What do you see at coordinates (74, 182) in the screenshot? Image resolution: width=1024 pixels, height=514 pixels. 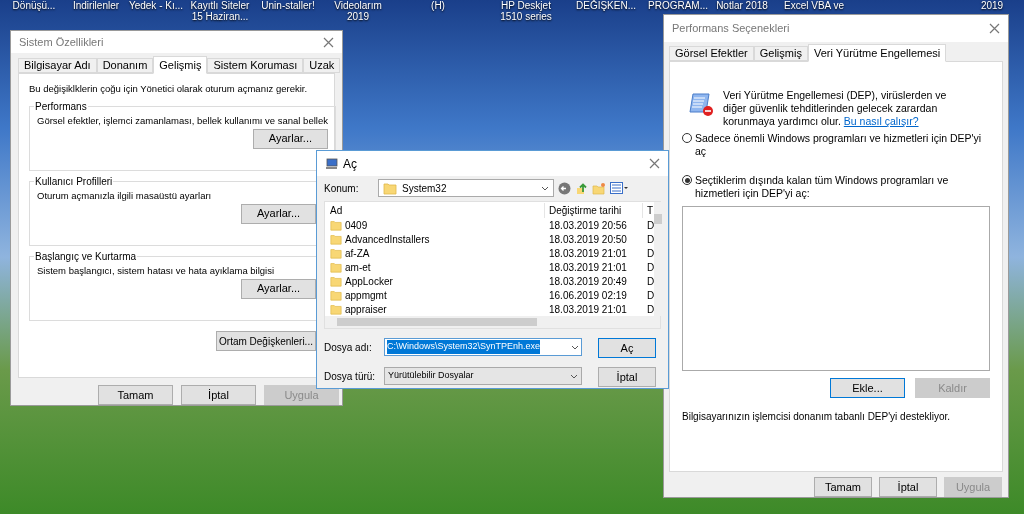 I see `group-title: Kullanıcı Profilleri` at bounding box center [74, 182].